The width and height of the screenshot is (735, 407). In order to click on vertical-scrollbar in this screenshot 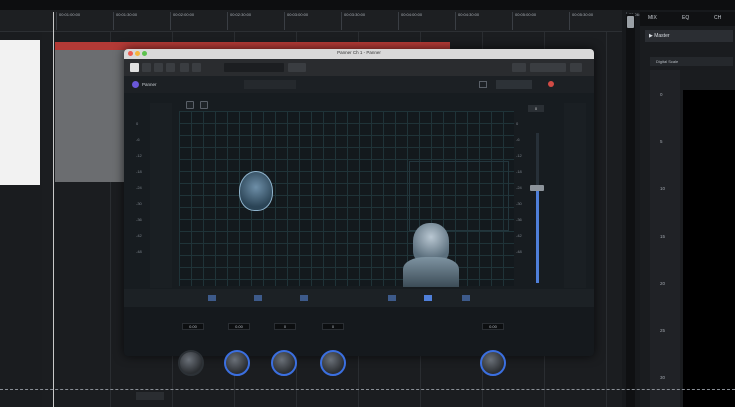, I will do `click(630, 210)`.